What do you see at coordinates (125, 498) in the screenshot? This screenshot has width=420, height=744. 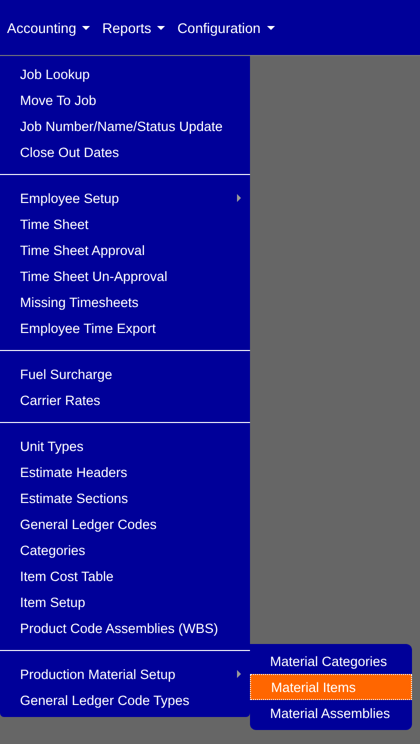 I see `menu-item: Estimate Sections` at bounding box center [125, 498].